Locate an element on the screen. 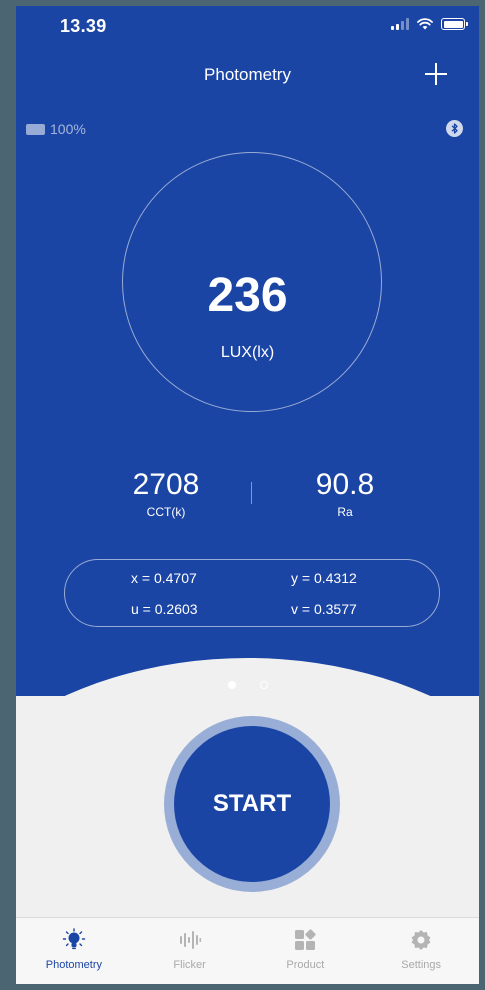  tab-product: Product is located at coordinates (306, 951).